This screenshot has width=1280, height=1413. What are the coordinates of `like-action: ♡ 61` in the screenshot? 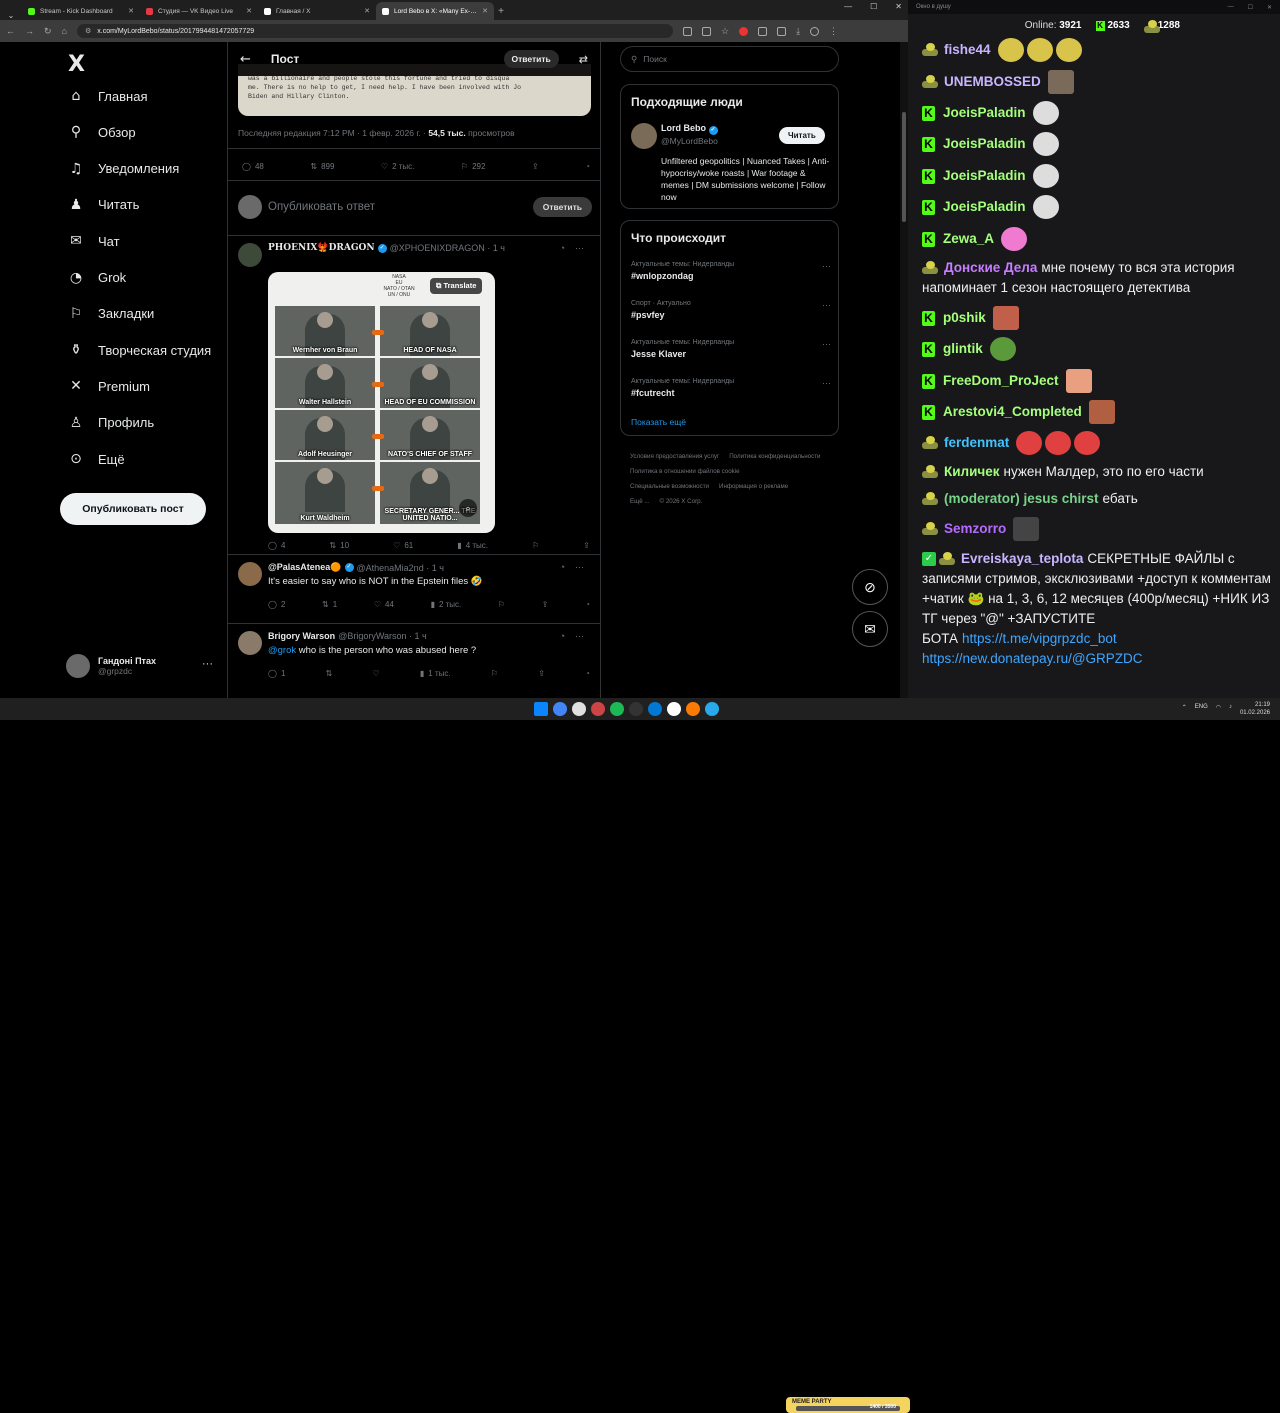 It's located at (403, 545).